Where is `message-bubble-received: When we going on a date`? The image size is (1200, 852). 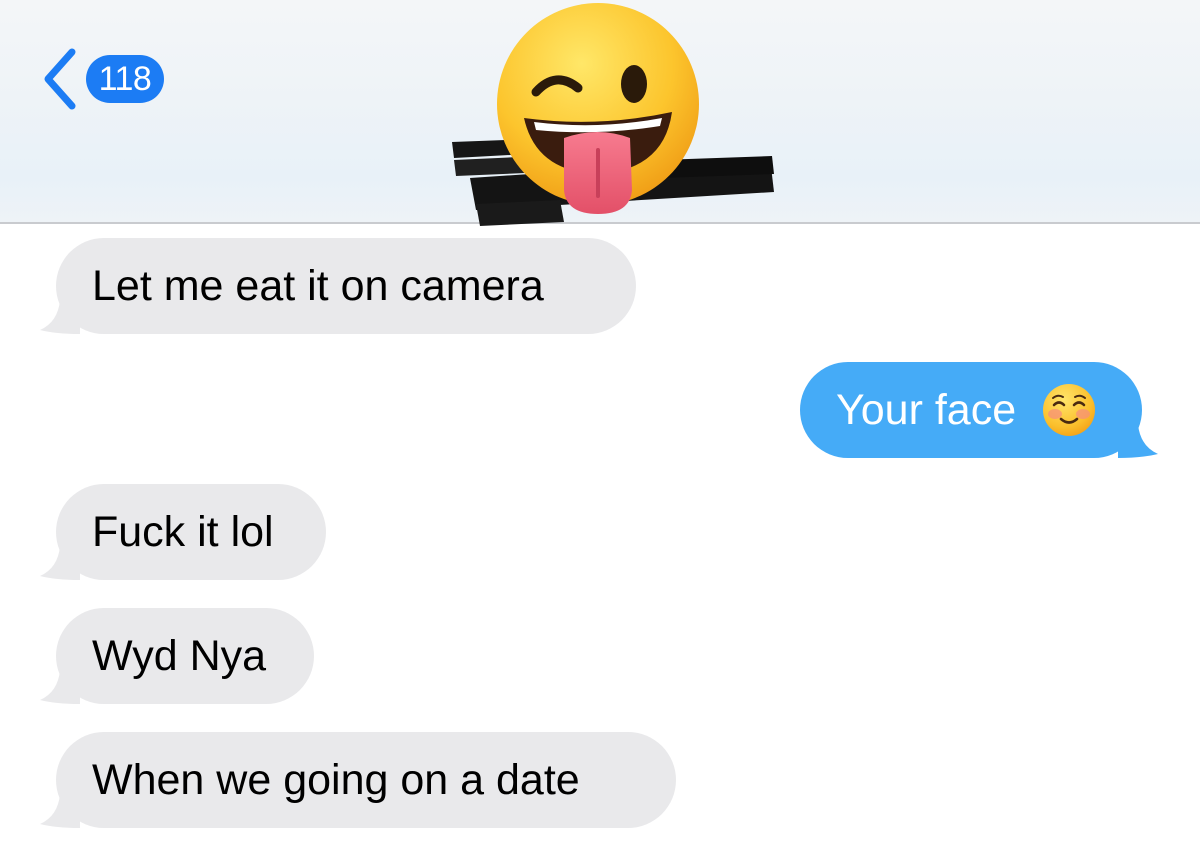 message-bubble-received: When we going on a date is located at coordinates (358, 780).